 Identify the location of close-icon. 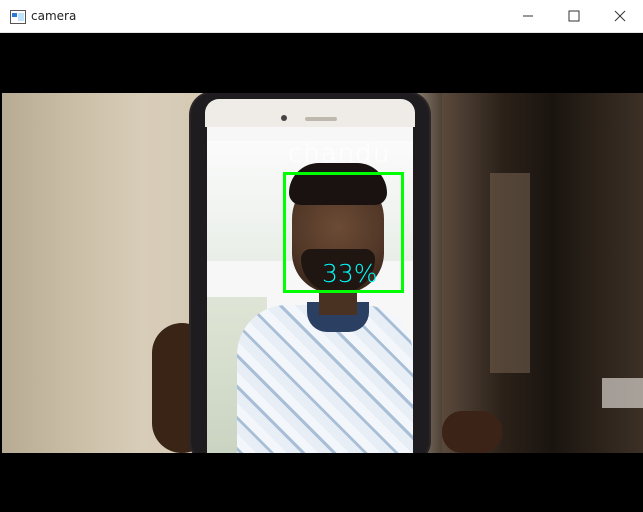
(620, 16).